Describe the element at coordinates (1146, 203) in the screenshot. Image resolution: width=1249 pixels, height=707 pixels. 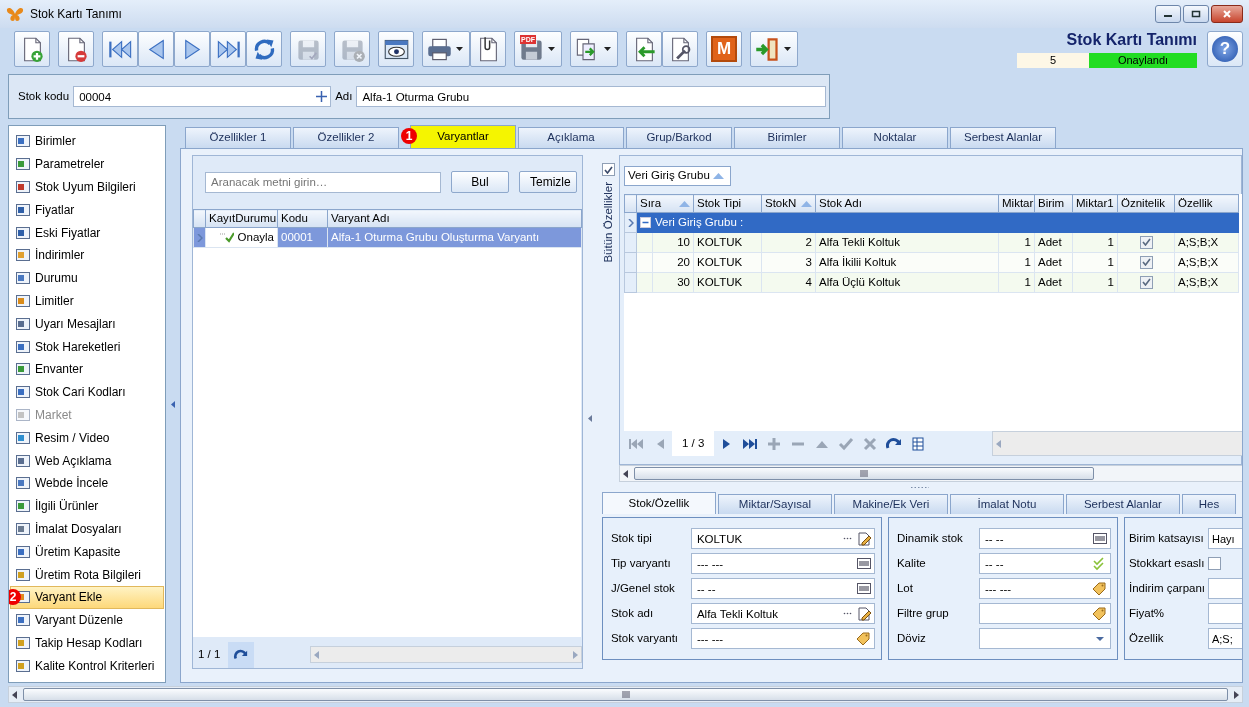
I see `column-header: Öznitelik` at that location.